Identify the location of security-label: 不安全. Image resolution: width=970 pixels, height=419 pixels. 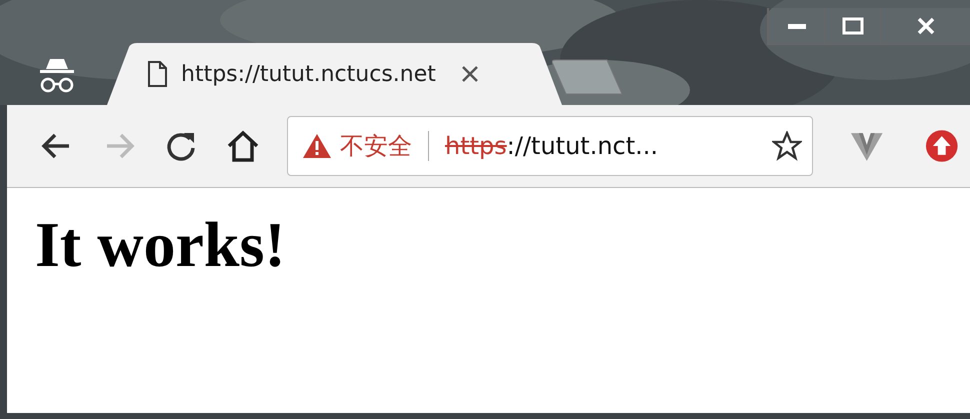
(376, 146).